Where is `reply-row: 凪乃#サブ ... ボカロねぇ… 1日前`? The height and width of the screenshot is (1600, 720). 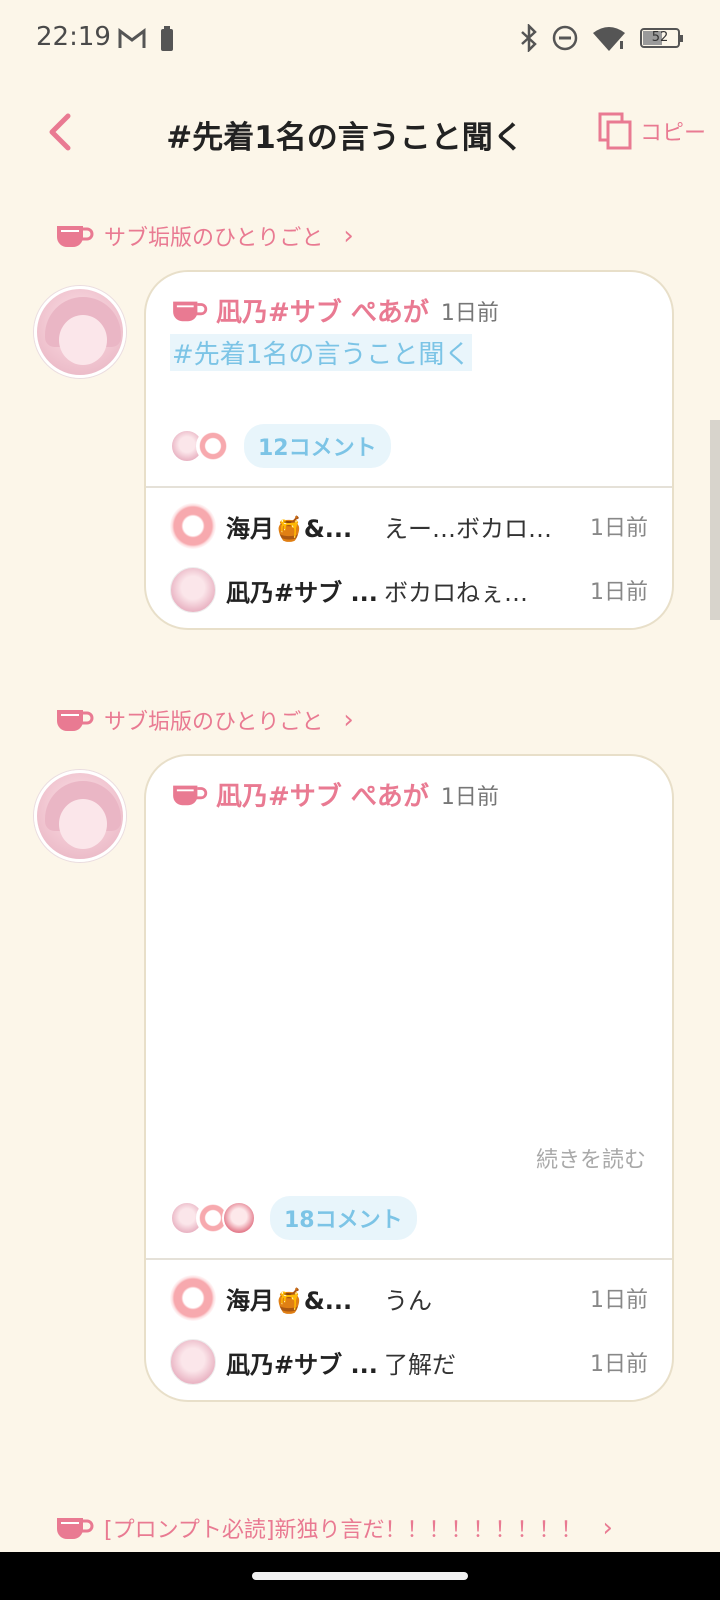
reply-row: 凪乃#サブ ... ボカロねぇ… 1日前 is located at coordinates (409, 590).